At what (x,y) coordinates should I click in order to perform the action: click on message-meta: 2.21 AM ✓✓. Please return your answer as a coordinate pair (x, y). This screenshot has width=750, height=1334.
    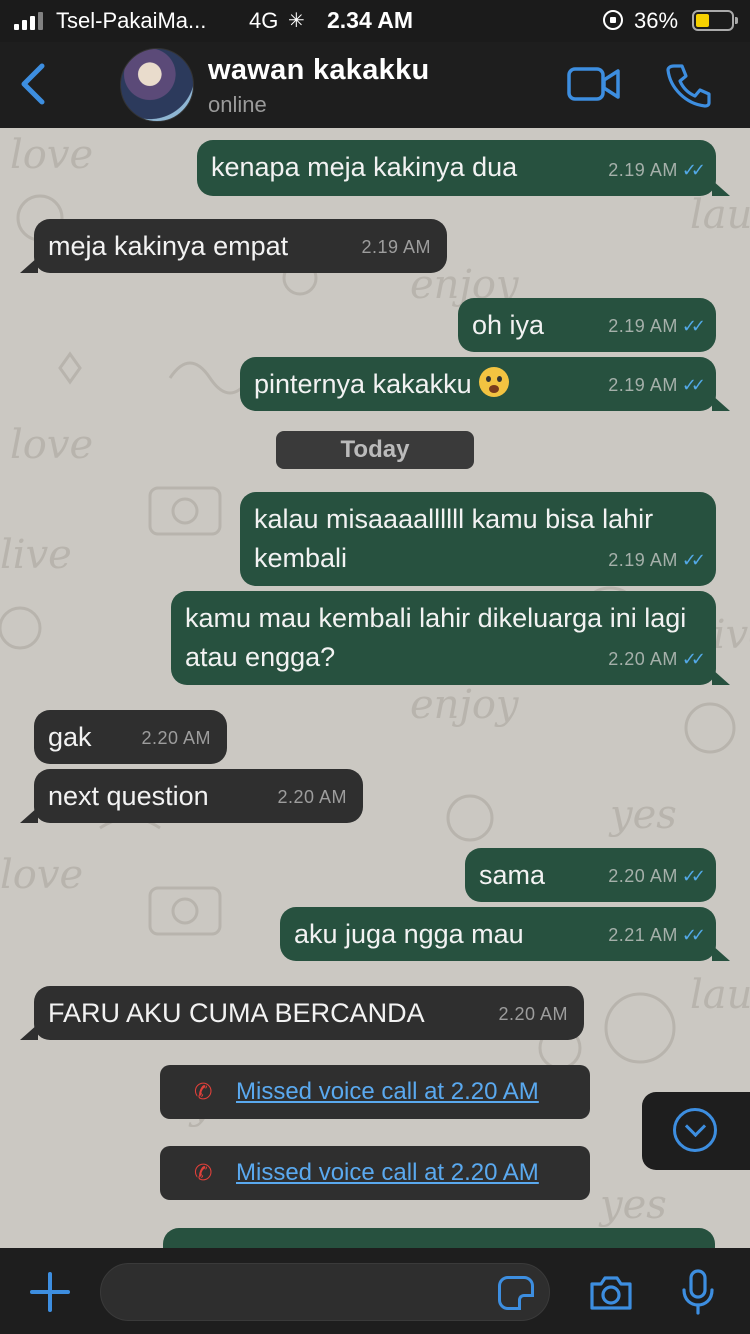
    Looking at the image, I should click on (657, 935).